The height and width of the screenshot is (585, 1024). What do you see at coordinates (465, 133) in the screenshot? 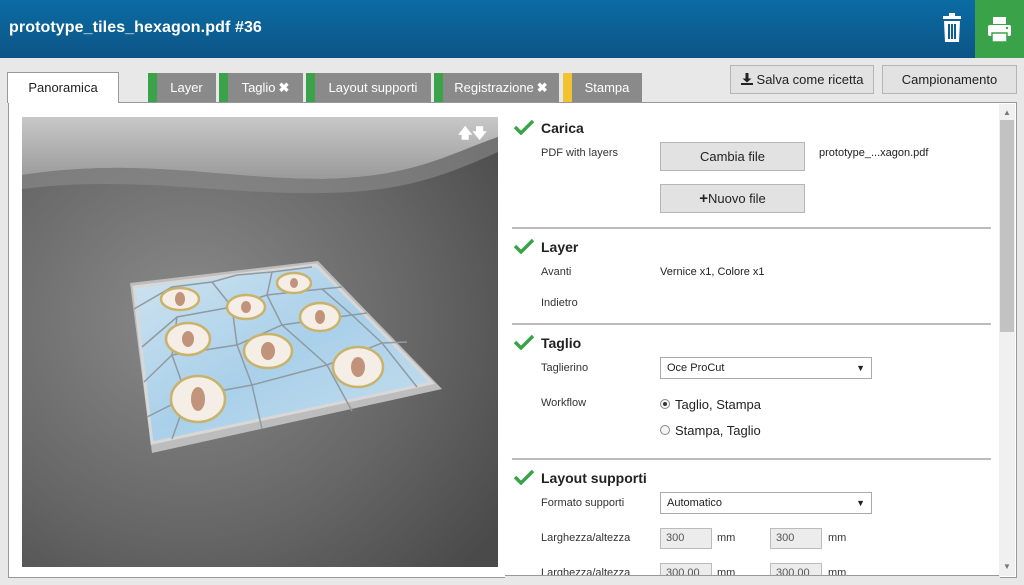
I see `arrow-up-icon: 🡅` at bounding box center [465, 133].